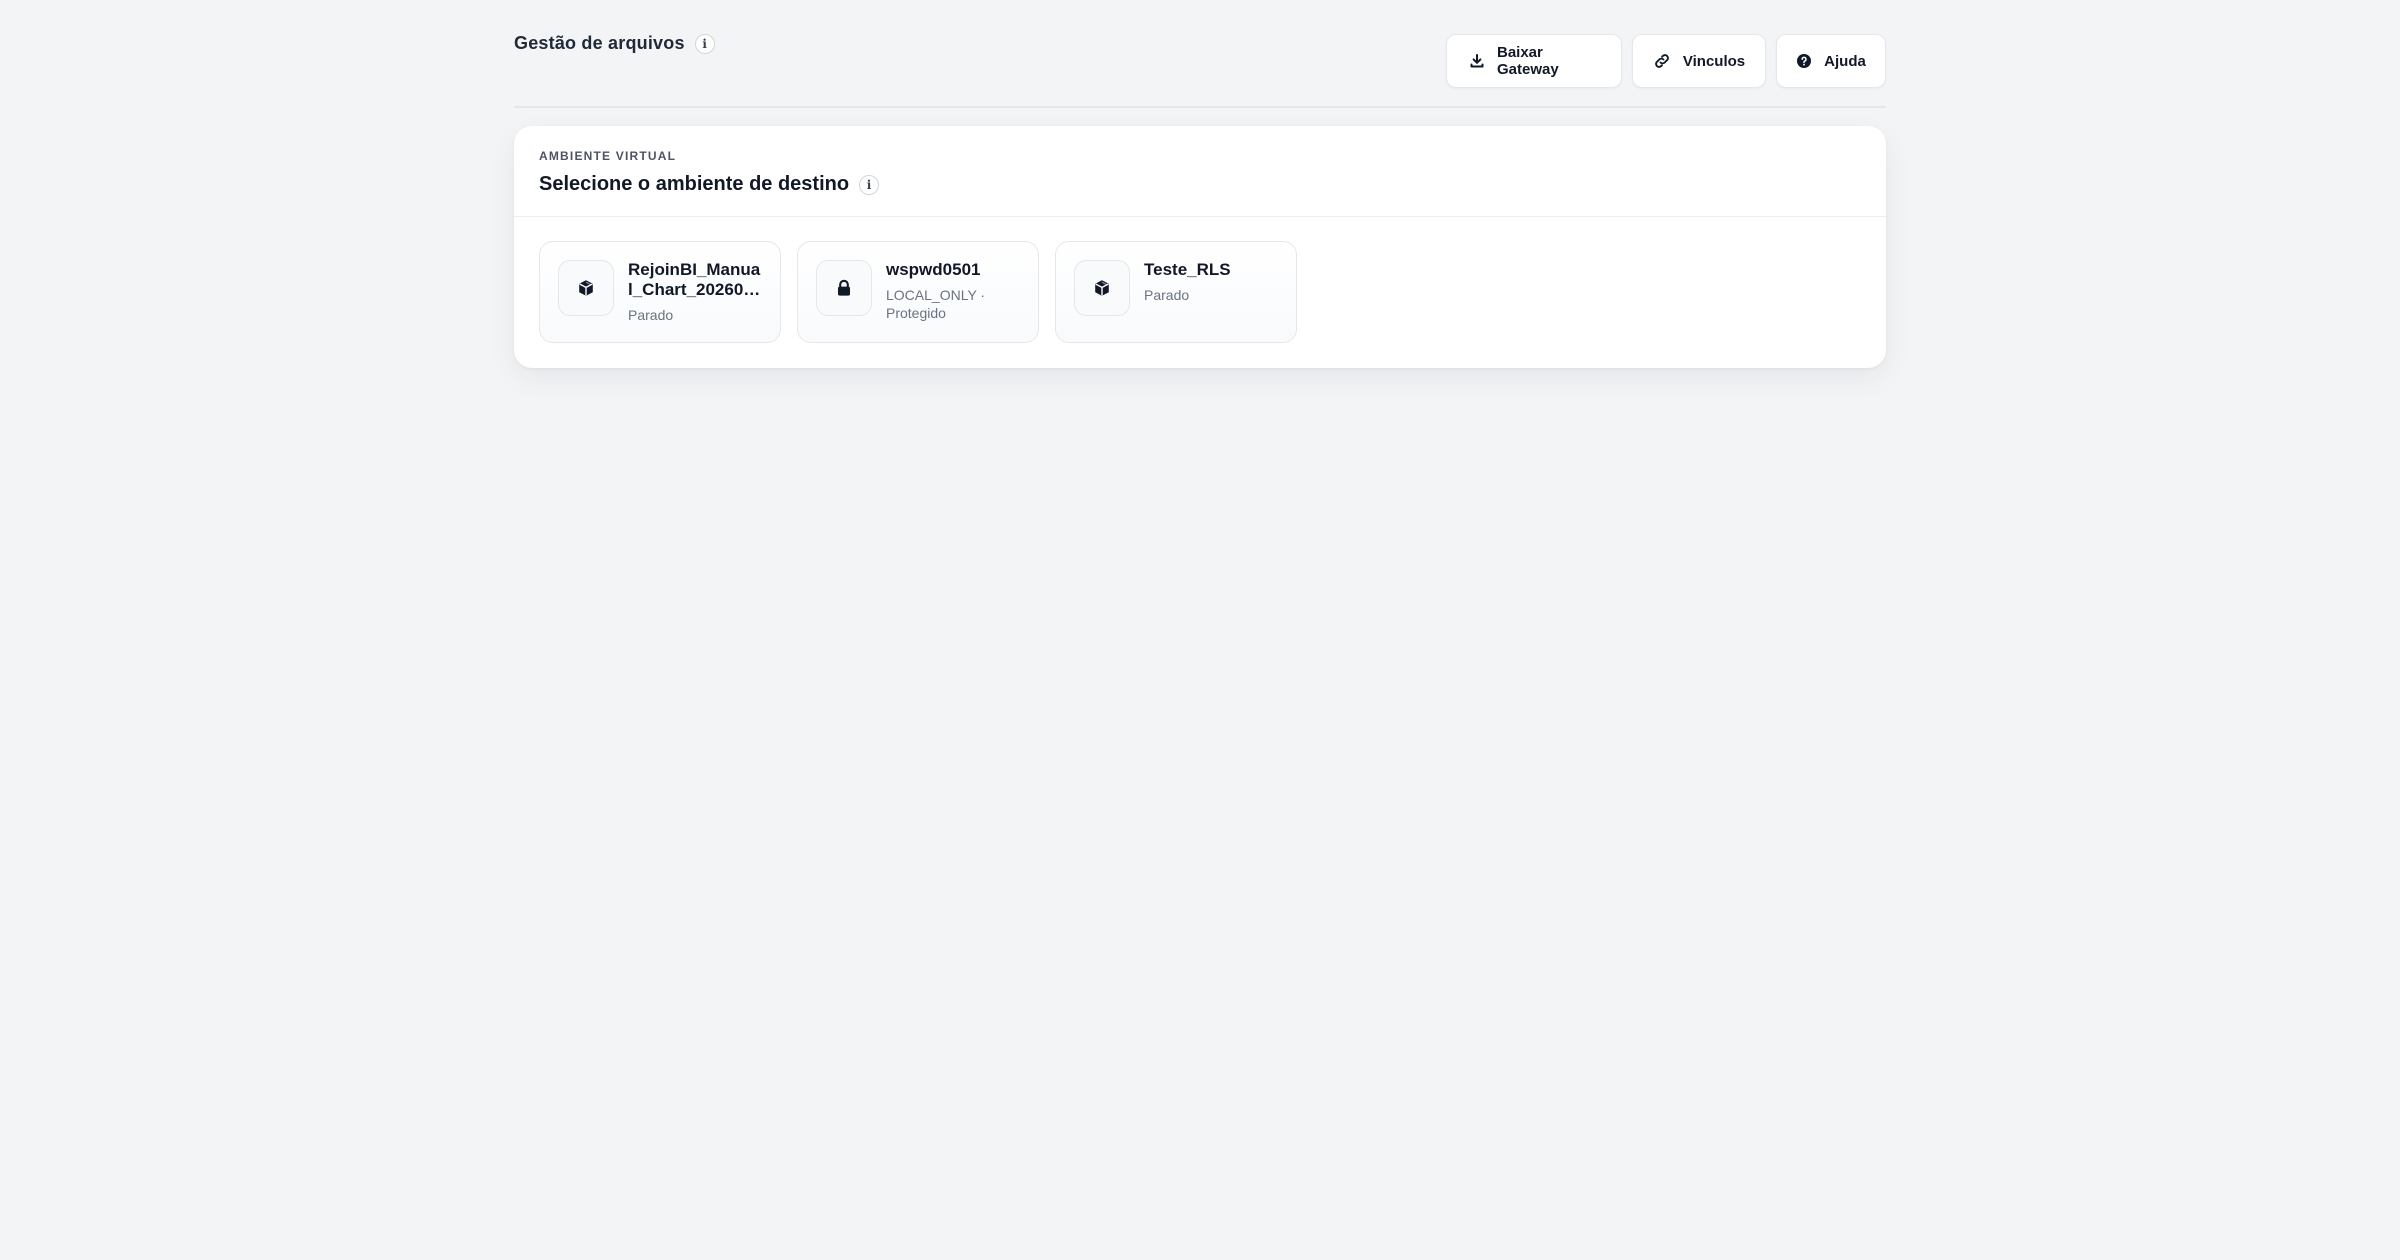 The height and width of the screenshot is (1260, 2400). I want to click on environment-item: RejoinBI_Manual_Chart_20260… Parado, so click(660, 292).